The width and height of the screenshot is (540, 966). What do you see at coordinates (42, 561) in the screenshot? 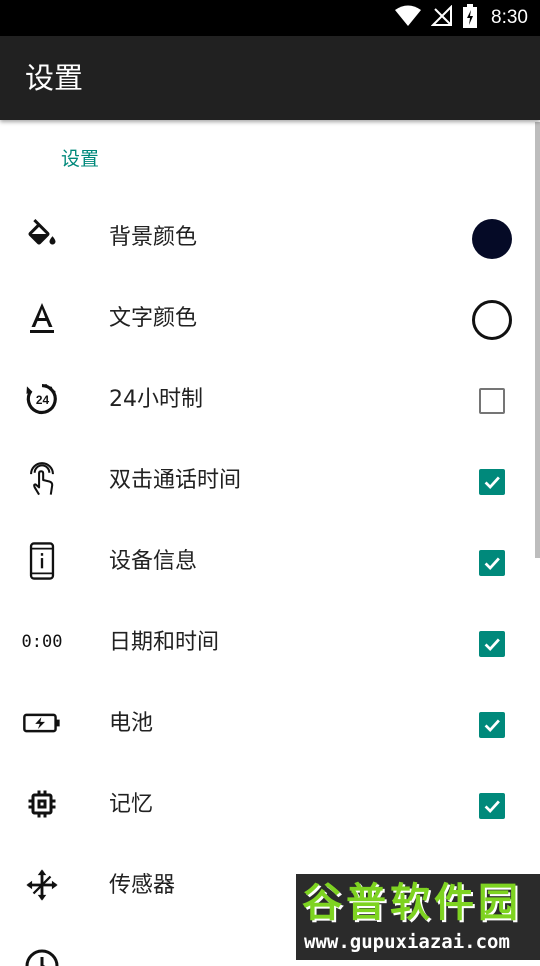
I see `phone-info-icon` at bounding box center [42, 561].